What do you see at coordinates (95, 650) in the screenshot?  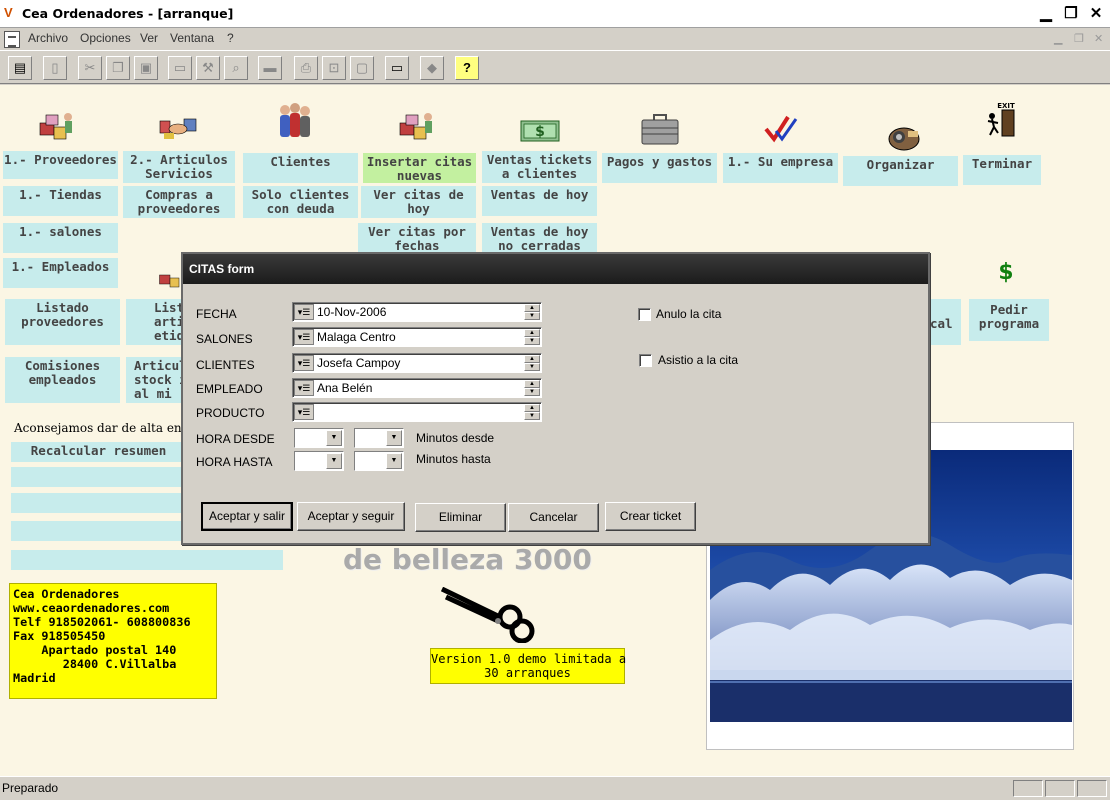 I see `contact-line: Apartado postal 140` at bounding box center [95, 650].